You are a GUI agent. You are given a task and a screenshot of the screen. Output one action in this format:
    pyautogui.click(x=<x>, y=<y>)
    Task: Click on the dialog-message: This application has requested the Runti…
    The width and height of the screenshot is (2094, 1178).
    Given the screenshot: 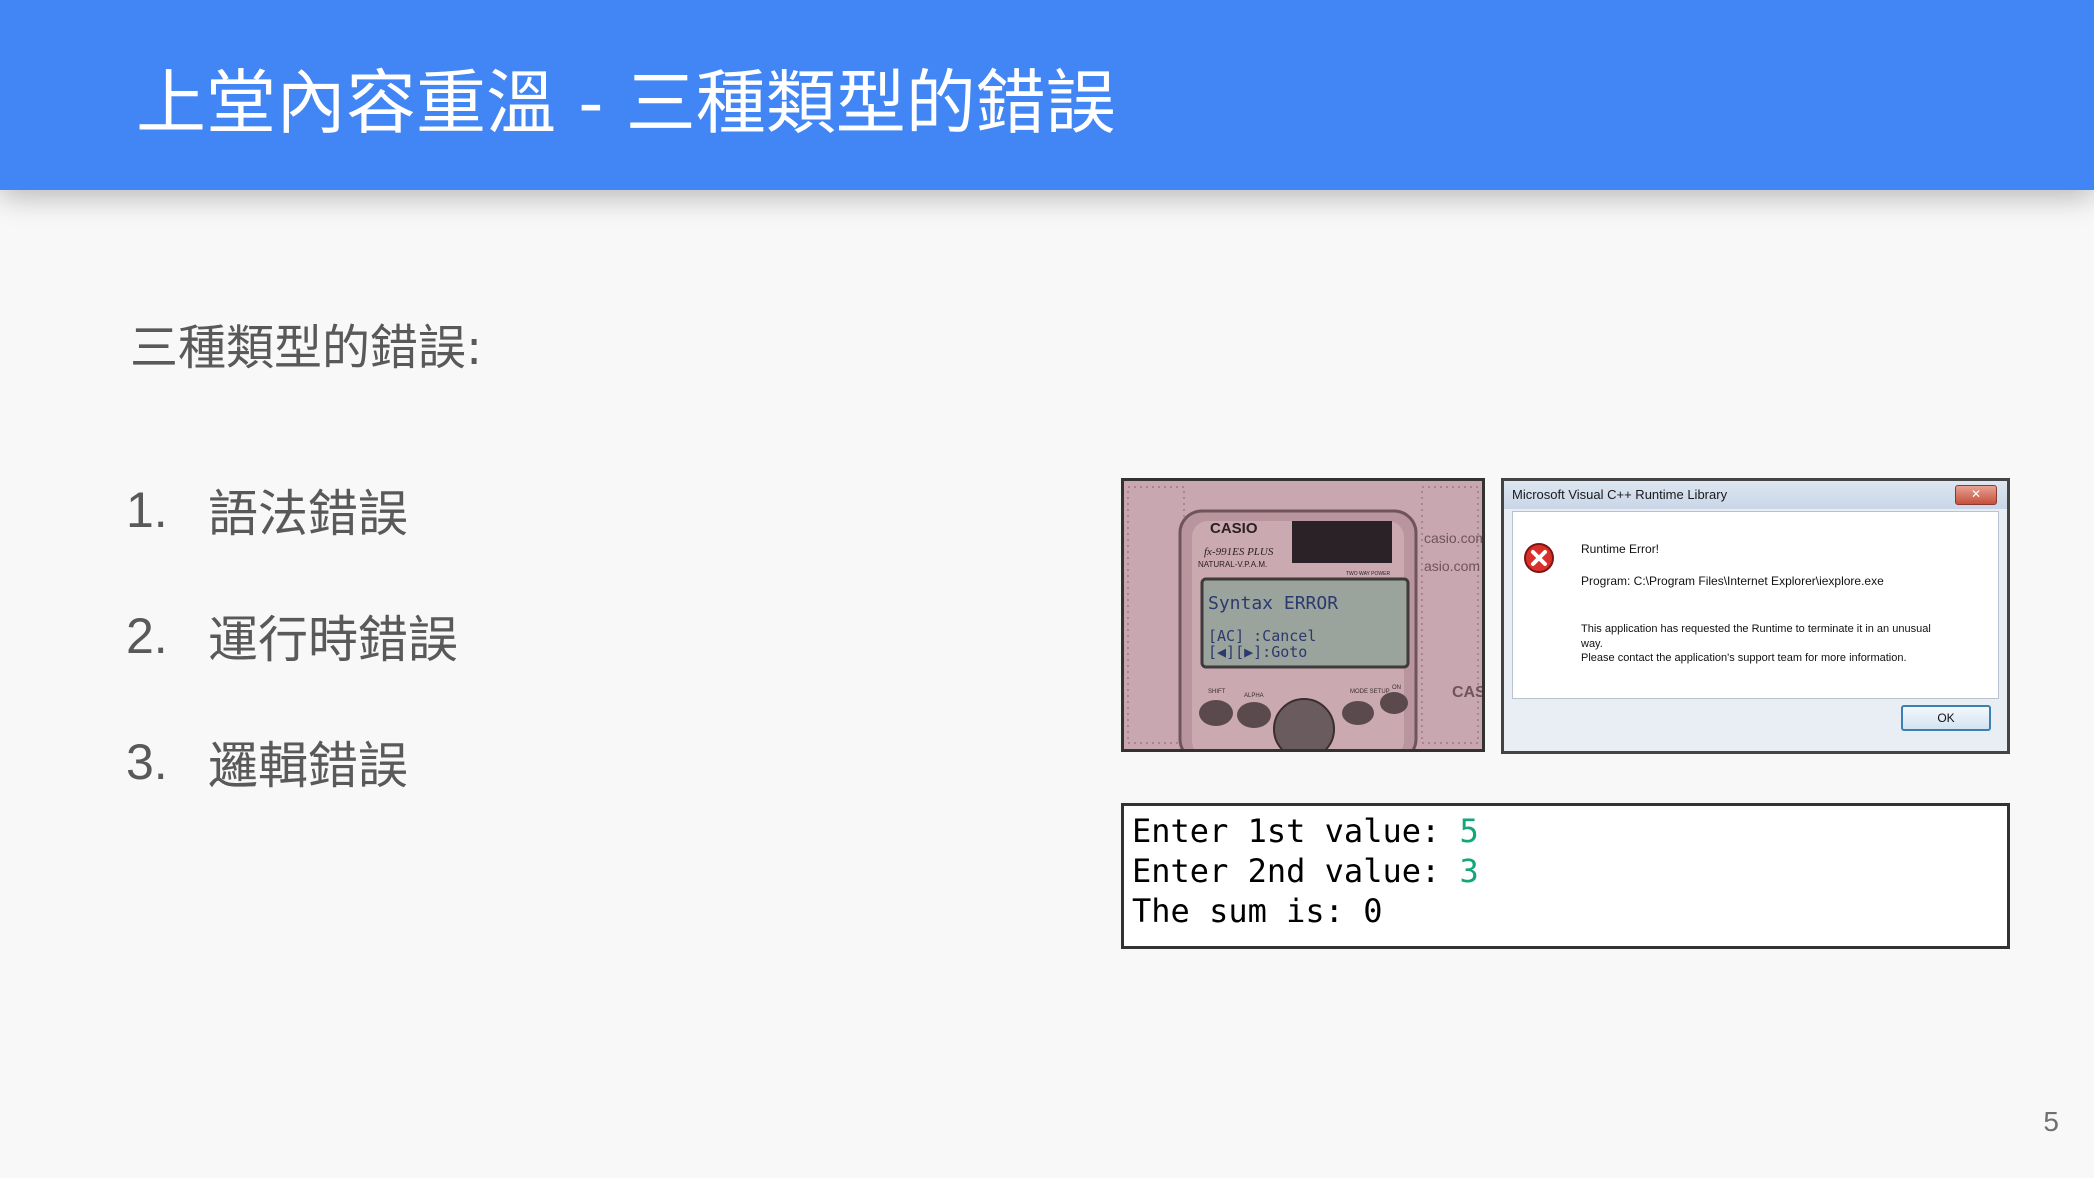 What is the action you would take?
    pyautogui.click(x=1756, y=636)
    